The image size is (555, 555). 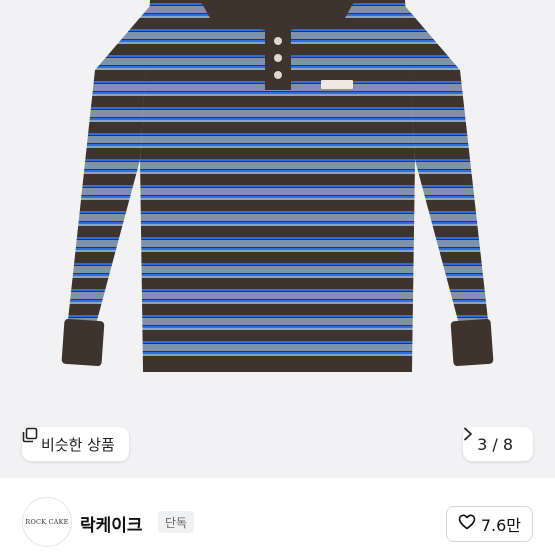 I want to click on similar-products-label: 비슷한 상품, so click(x=78, y=444).